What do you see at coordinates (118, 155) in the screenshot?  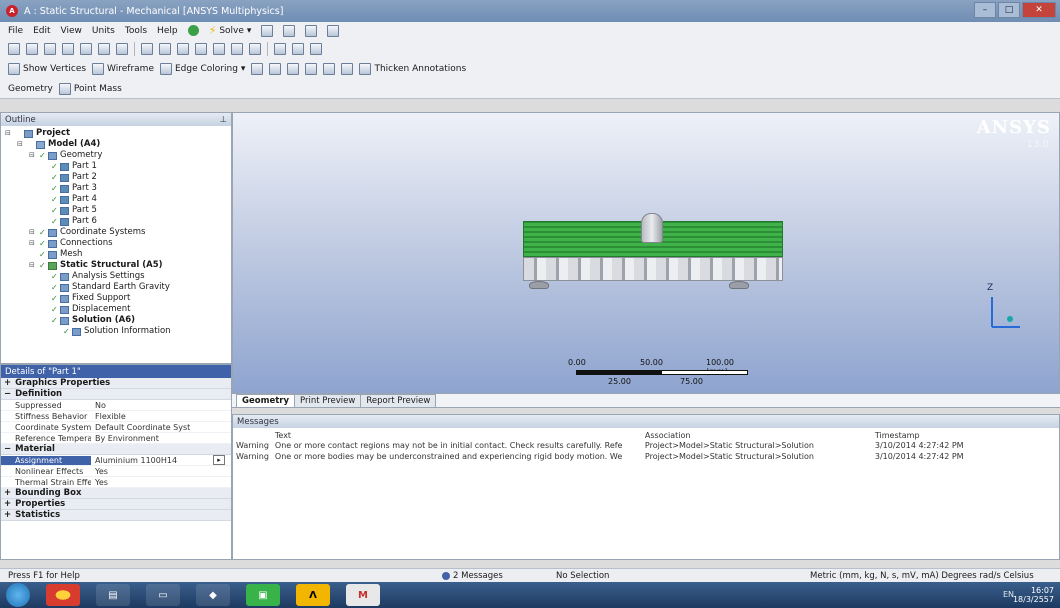 I see `tree-node: ⊟ ✓ Geometry` at bounding box center [118, 155].